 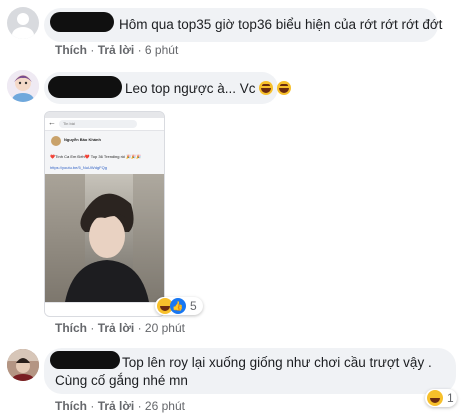 I want to click on default-avatar-icon, so click(x=23, y=26).